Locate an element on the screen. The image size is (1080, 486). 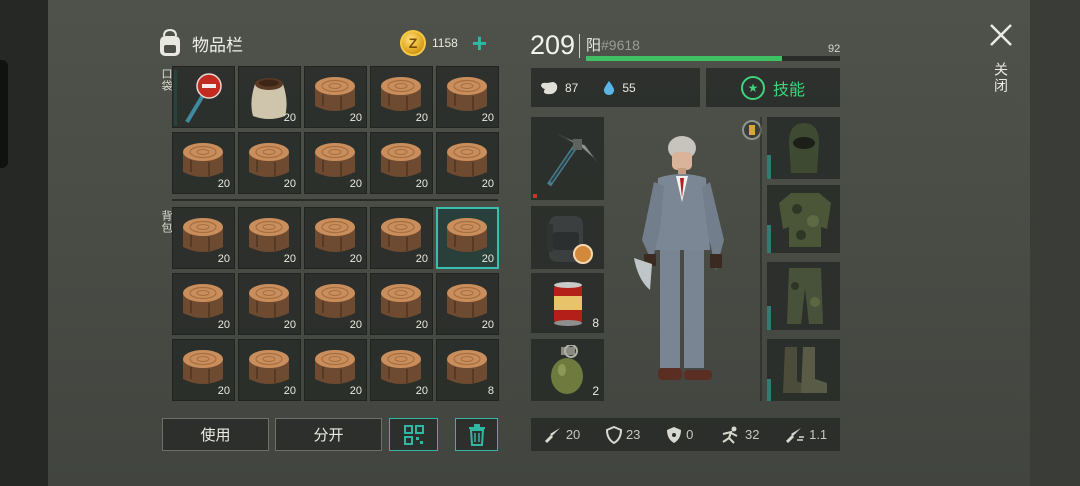
feet-slot is located at coordinates (803, 370).